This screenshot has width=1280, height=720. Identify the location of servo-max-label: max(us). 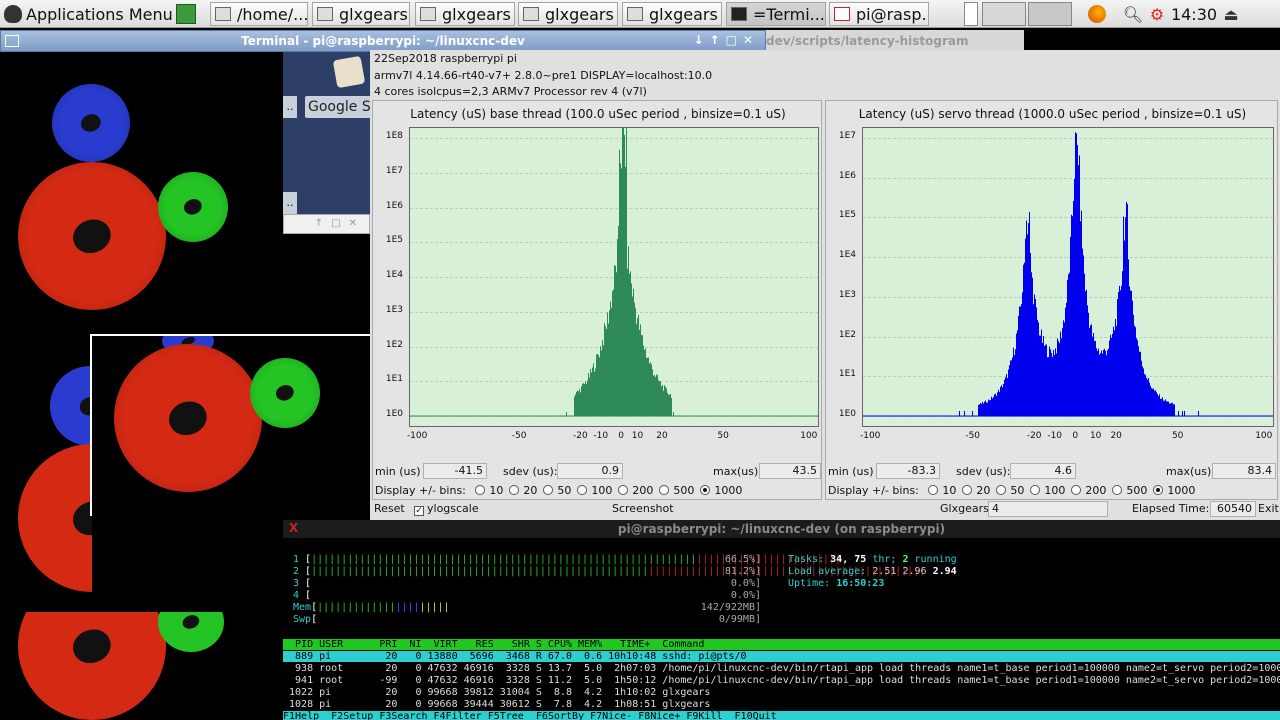
(1189, 471).